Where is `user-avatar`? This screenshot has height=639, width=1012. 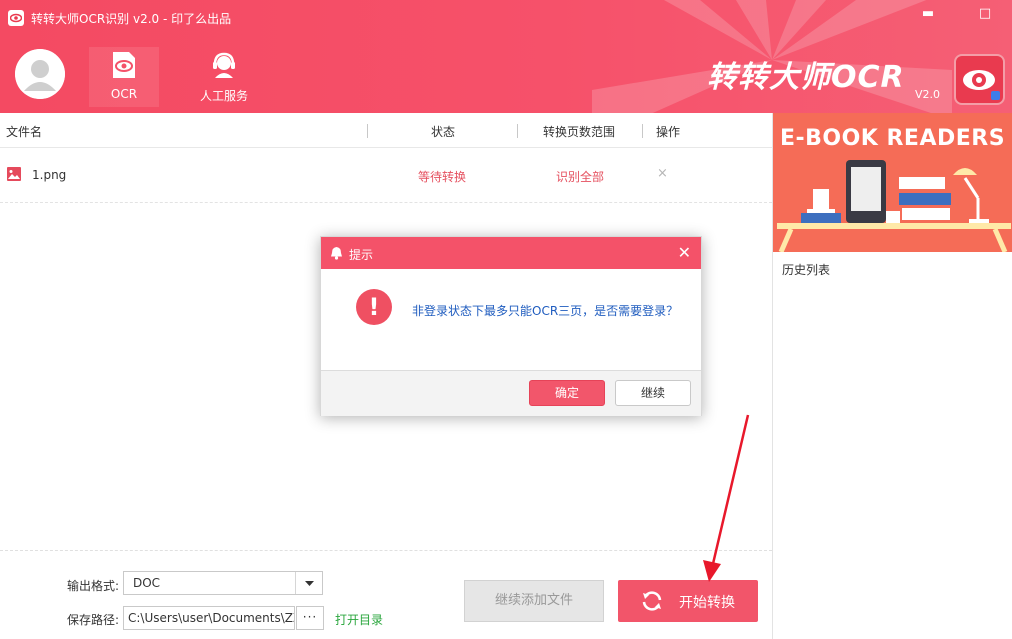 user-avatar is located at coordinates (40, 74).